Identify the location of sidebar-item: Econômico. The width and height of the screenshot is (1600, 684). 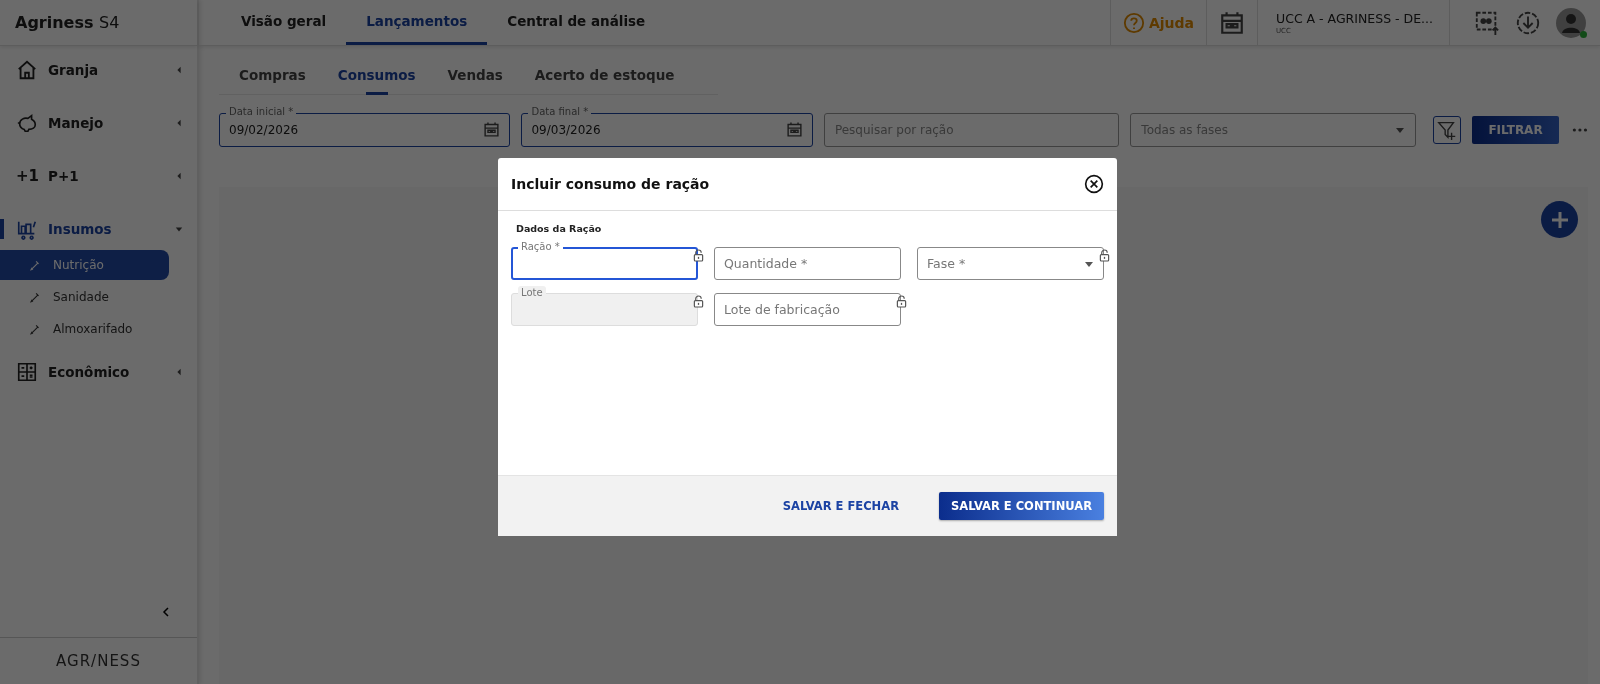
(98, 372).